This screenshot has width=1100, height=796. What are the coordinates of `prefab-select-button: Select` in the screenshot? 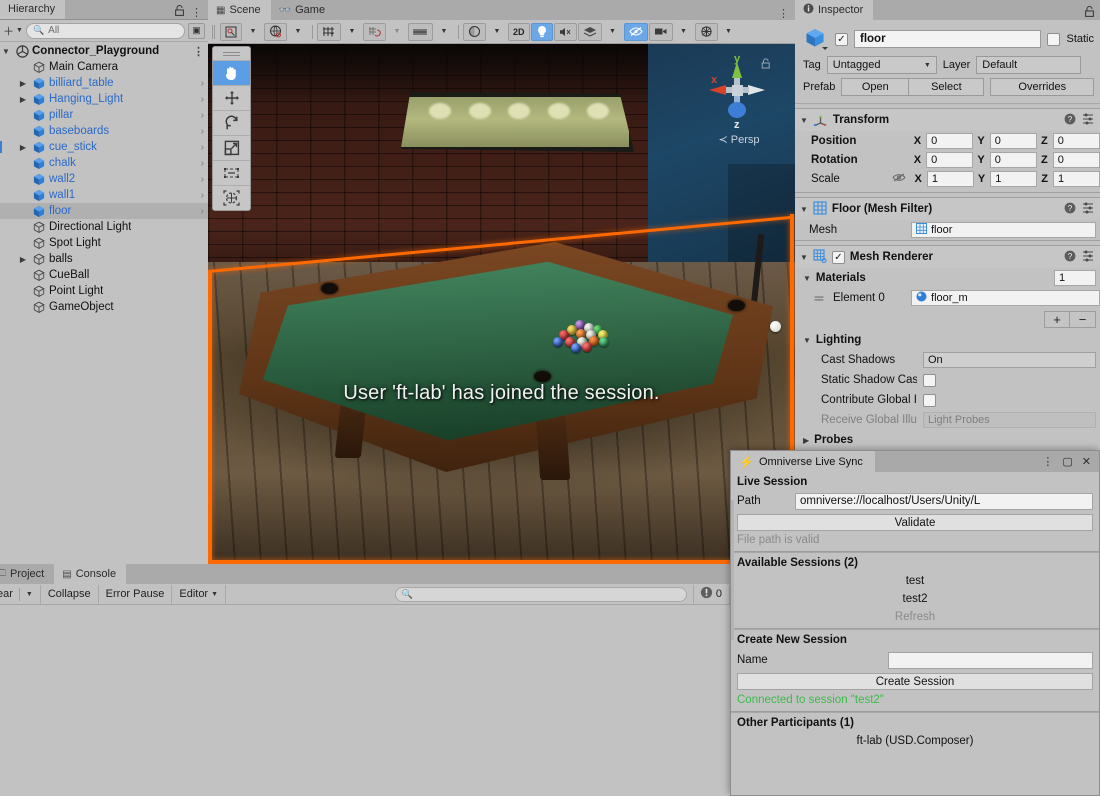 It's located at (947, 87).